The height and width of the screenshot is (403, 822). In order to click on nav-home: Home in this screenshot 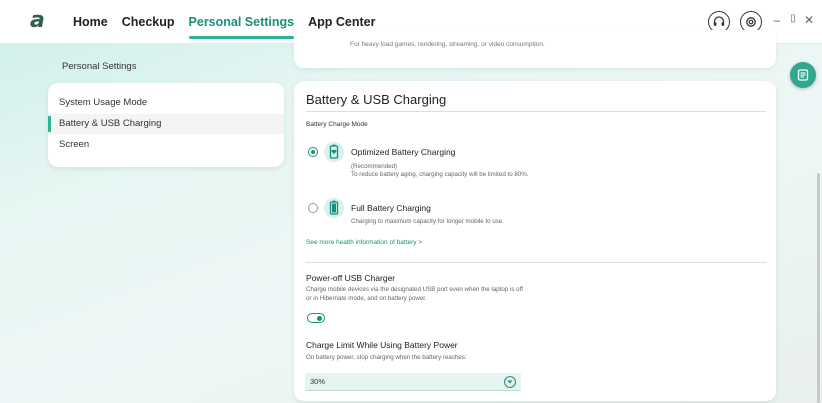, I will do `click(90, 22)`.